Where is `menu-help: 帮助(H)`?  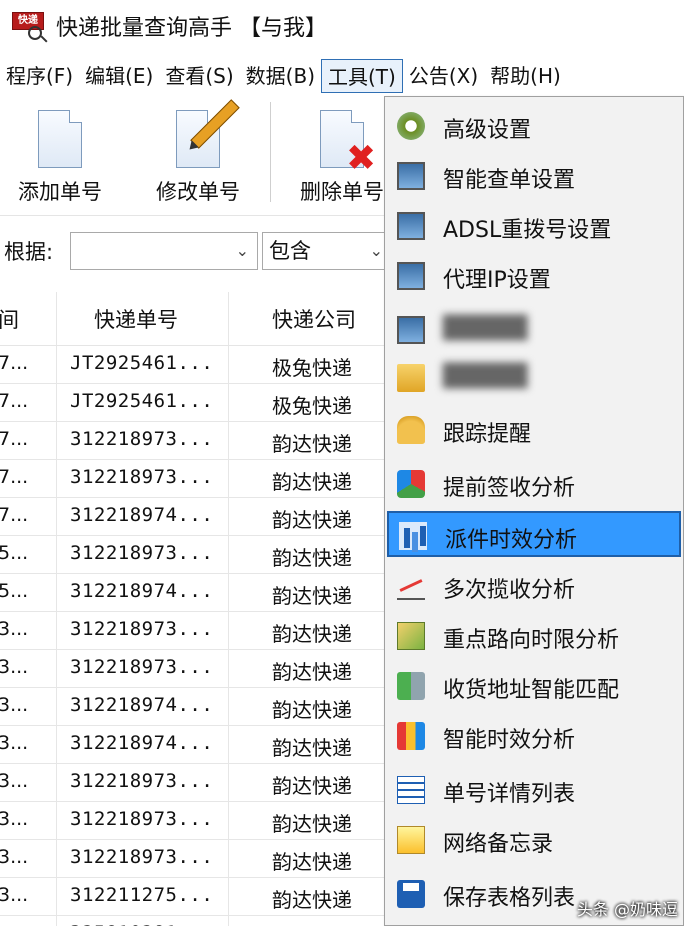 menu-help: 帮助(H) is located at coordinates (525, 76).